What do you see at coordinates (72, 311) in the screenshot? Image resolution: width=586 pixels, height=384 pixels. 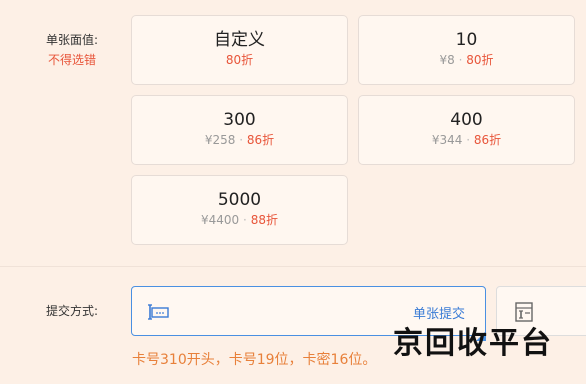 I see `submit-method-label: 提交方式:` at bounding box center [72, 311].